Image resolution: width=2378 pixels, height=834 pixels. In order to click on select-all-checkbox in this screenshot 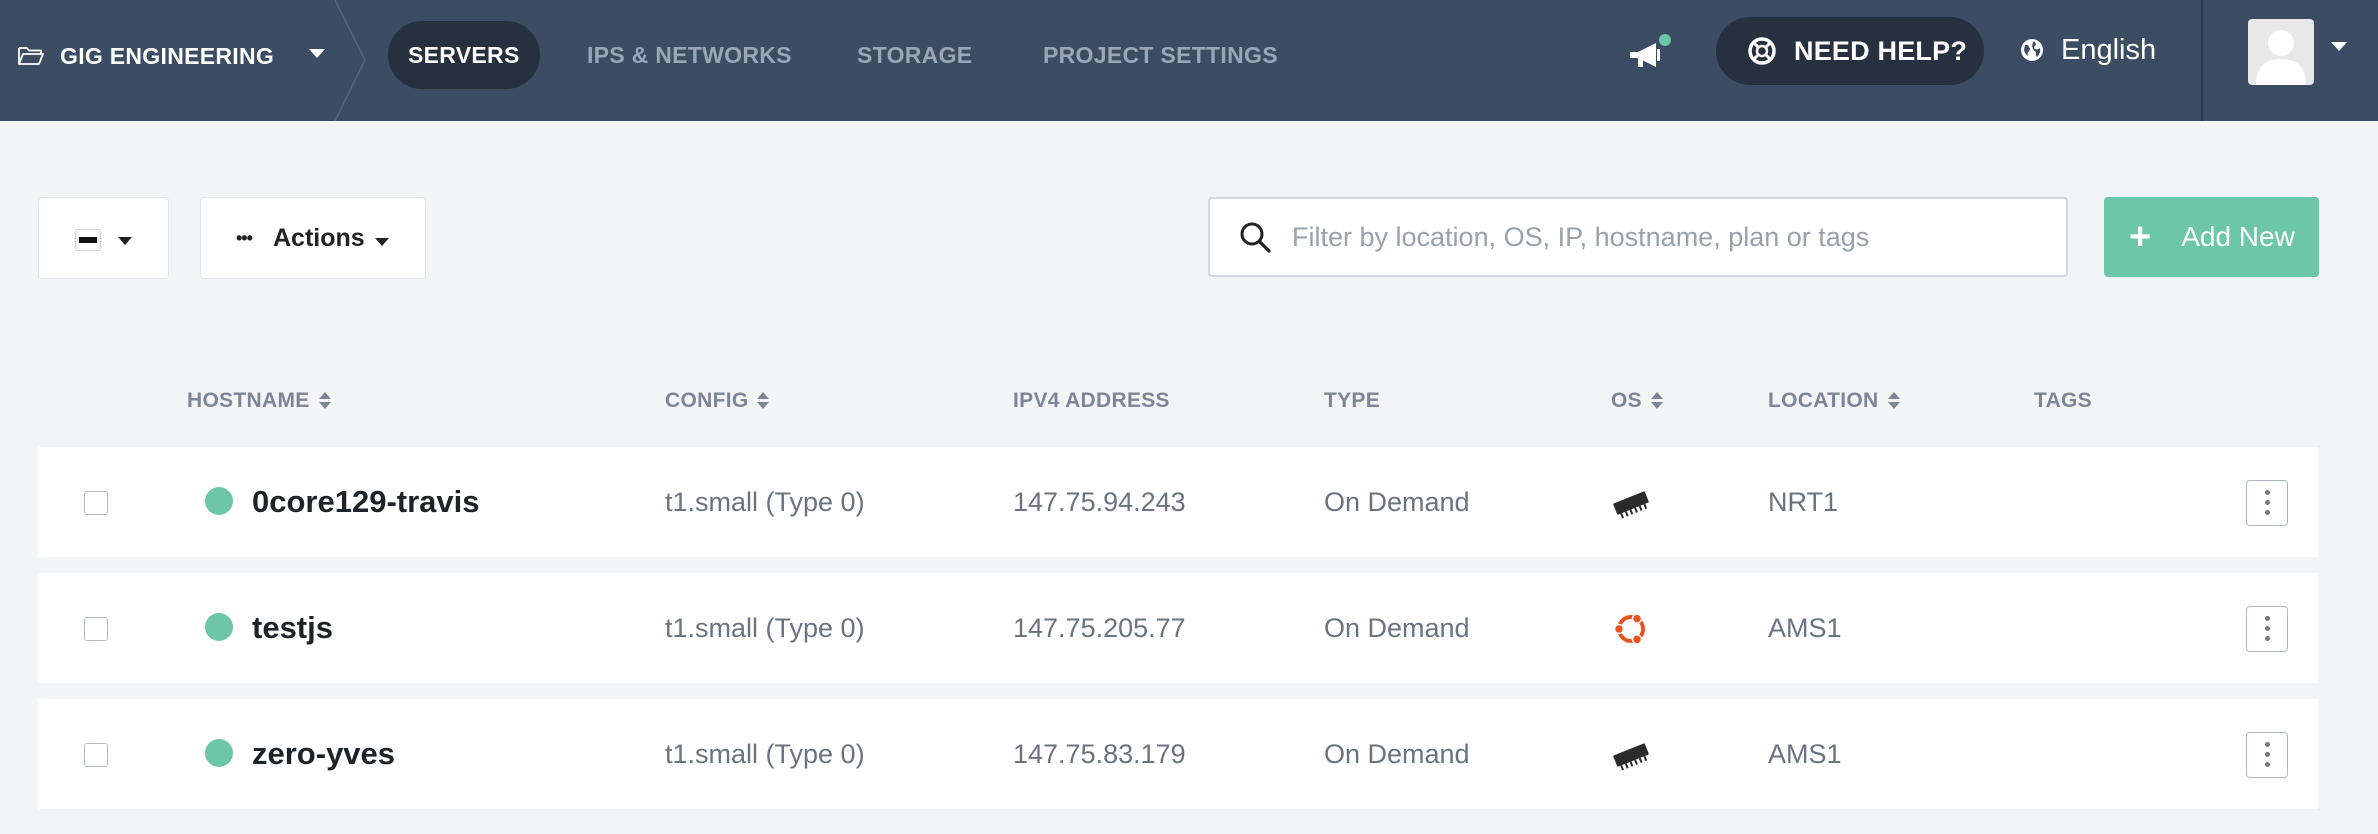, I will do `click(88, 240)`.